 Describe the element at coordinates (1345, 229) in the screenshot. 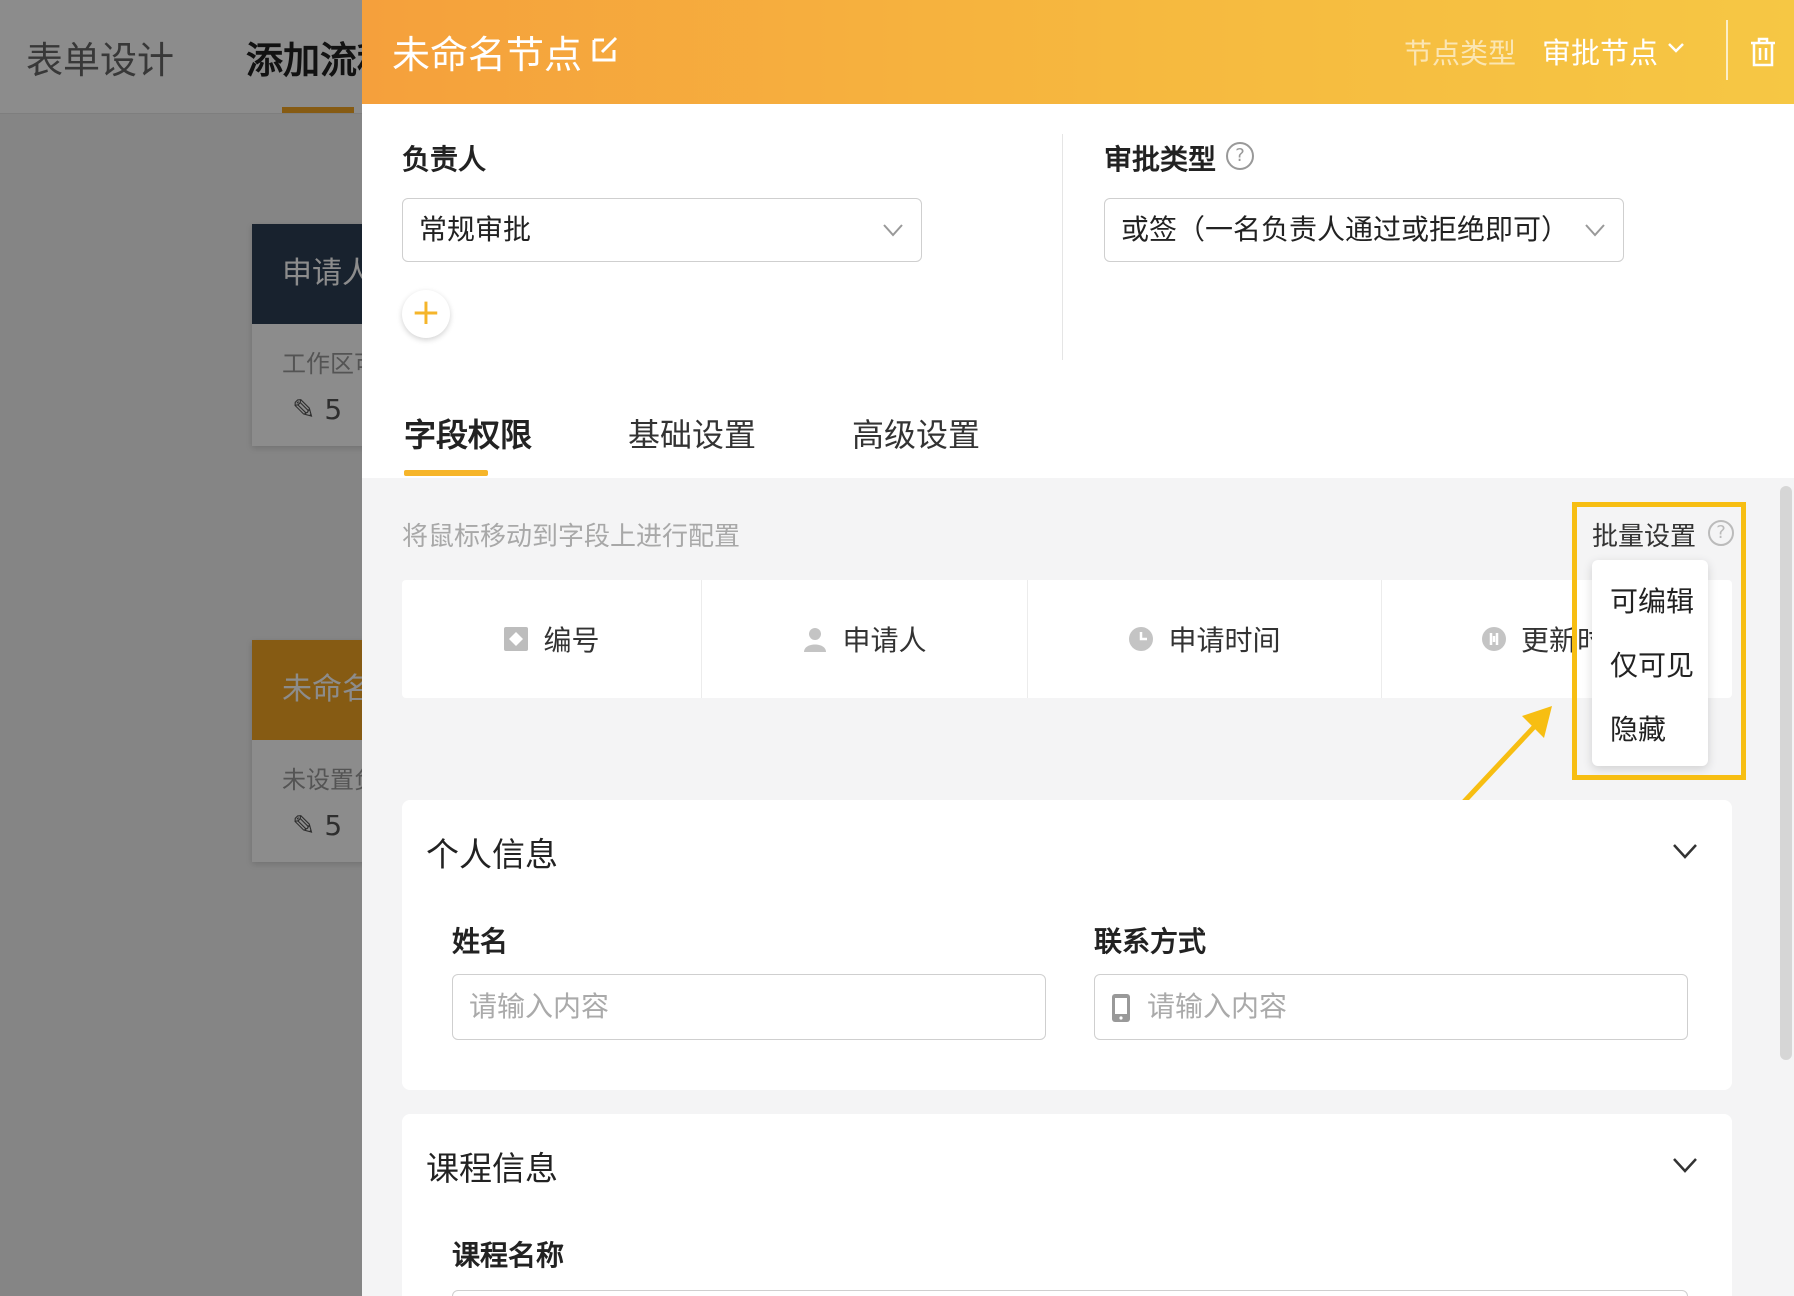

I see `approval-type-select-value: 或签（一名负责人通过或拒绝即可）` at that location.